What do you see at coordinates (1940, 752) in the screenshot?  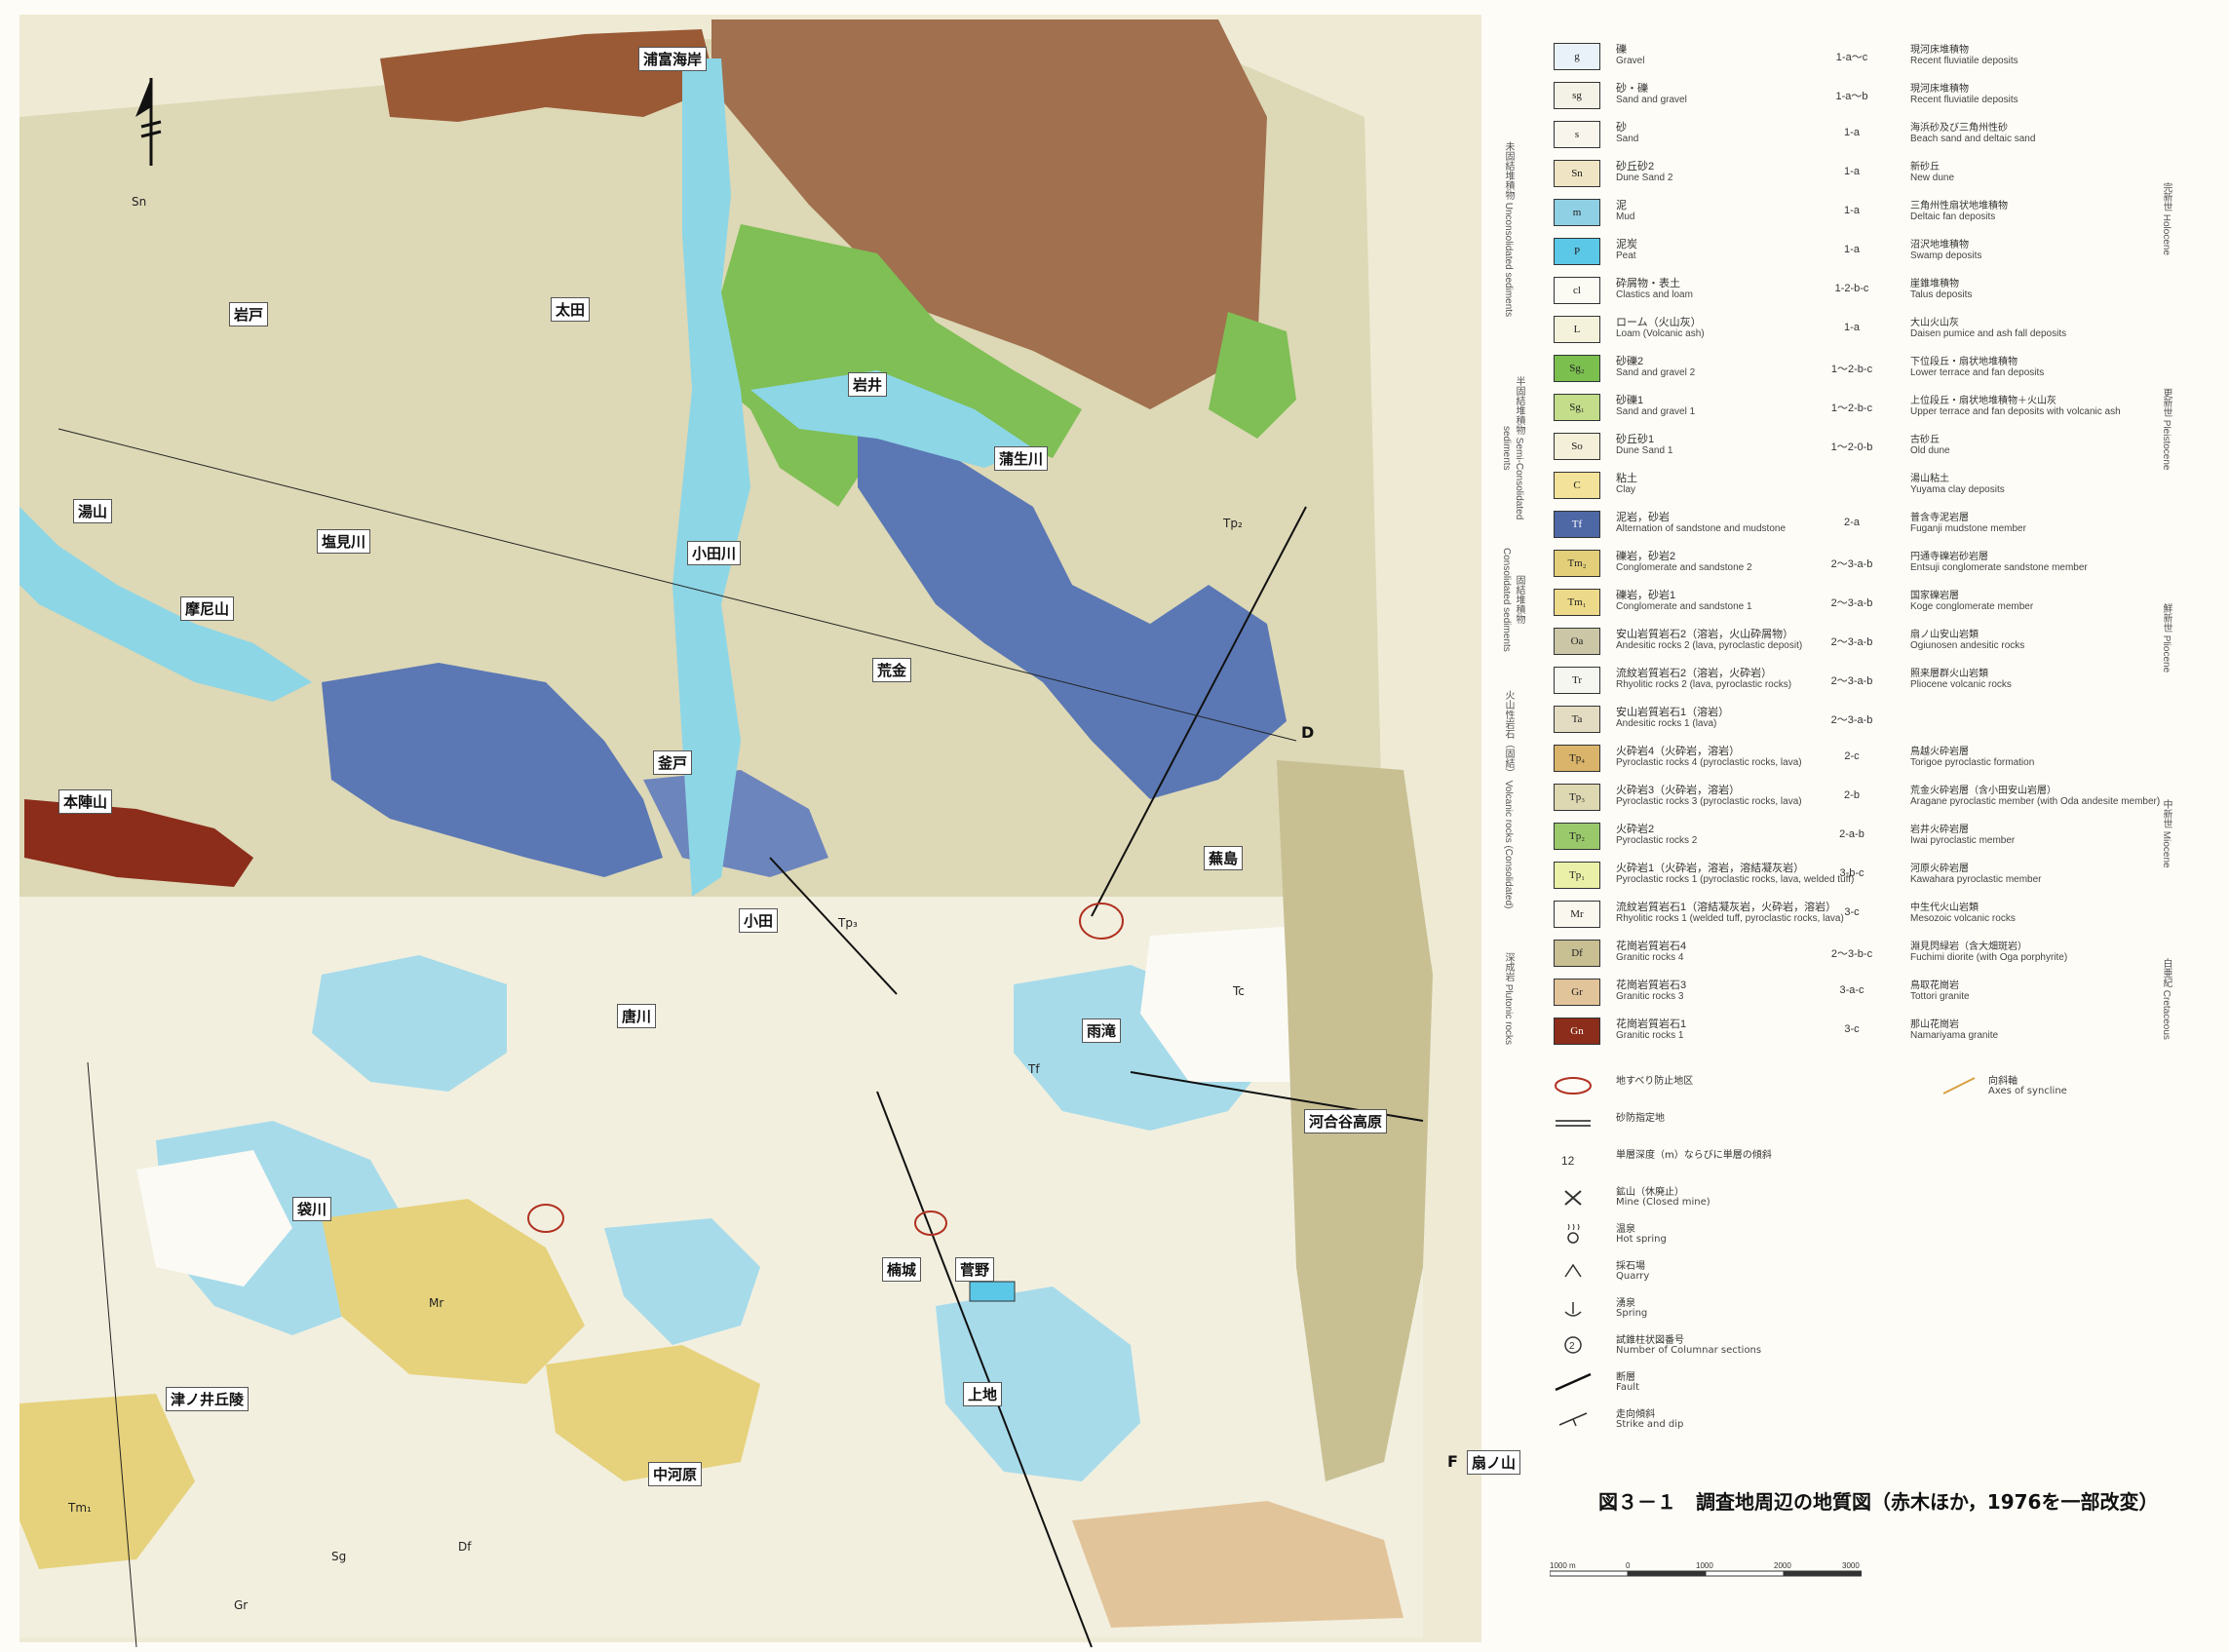 I see `legend-formation-jp: 鳥越火砕岩層` at bounding box center [1940, 752].